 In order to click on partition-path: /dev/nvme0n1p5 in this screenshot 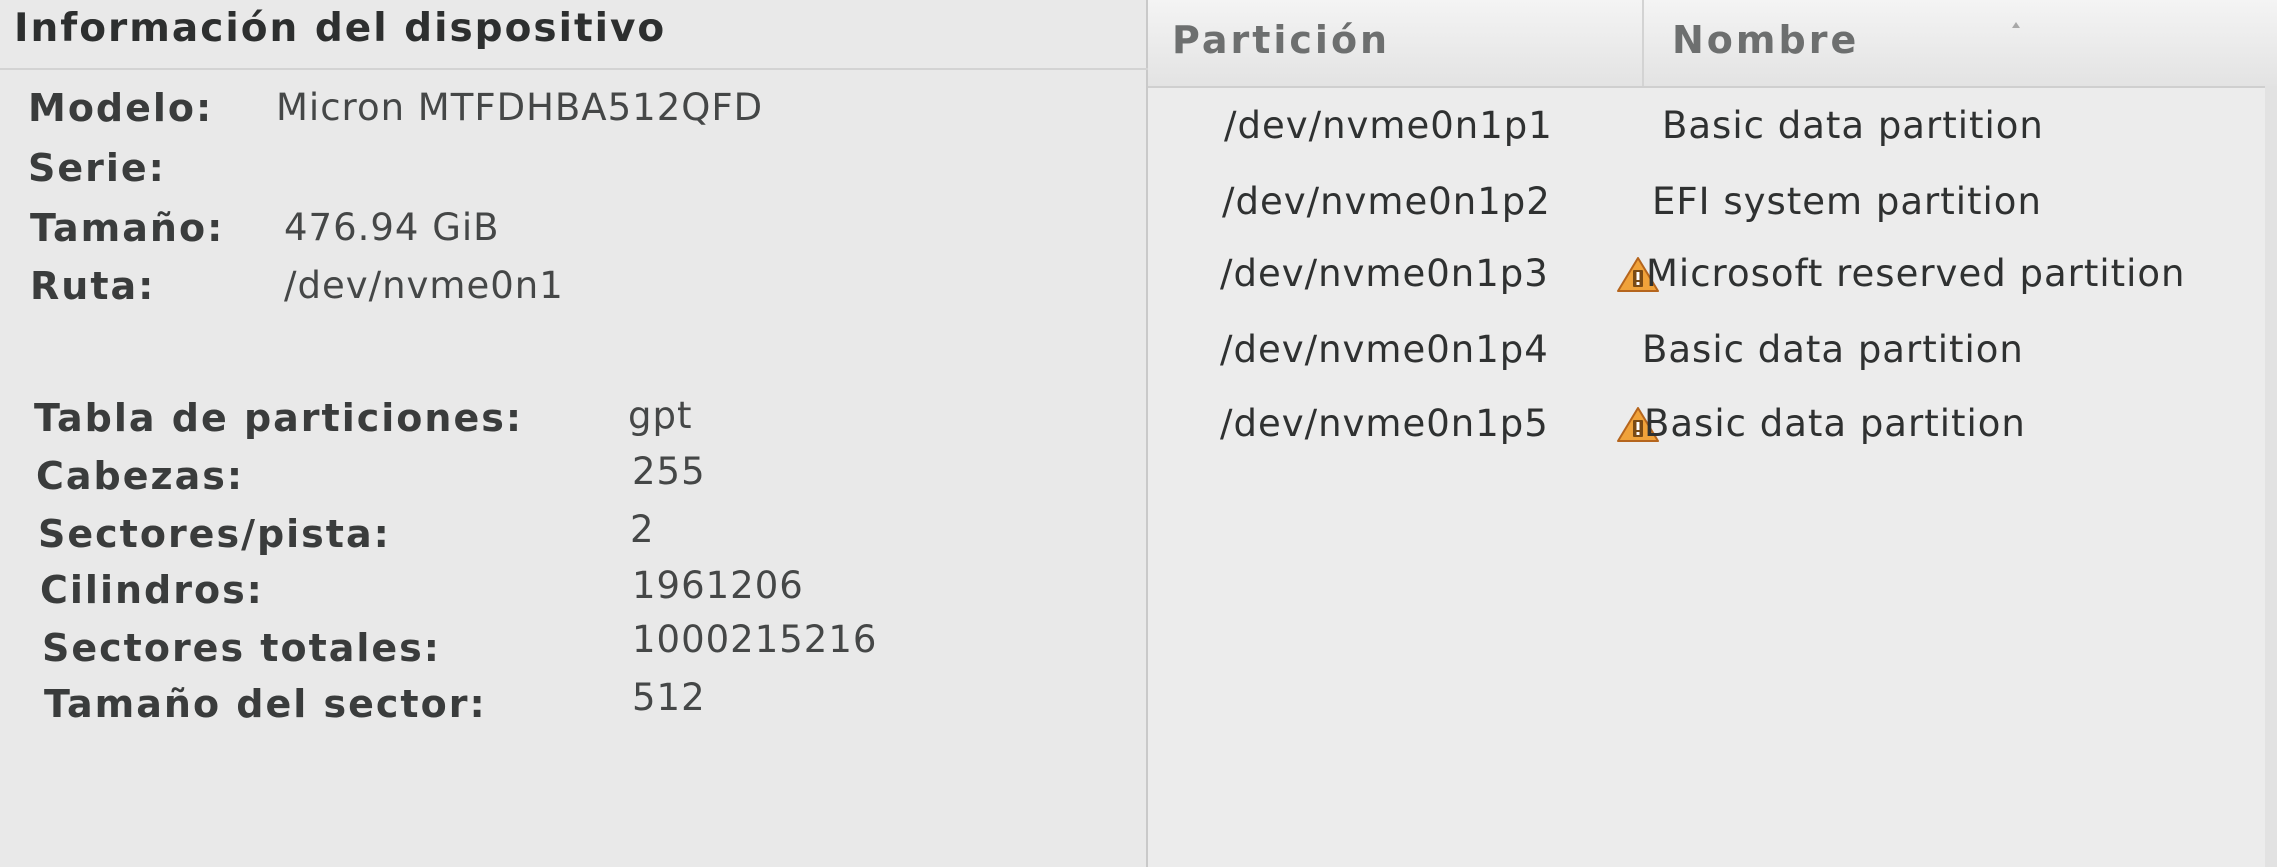, I will do `click(1384, 423)`.